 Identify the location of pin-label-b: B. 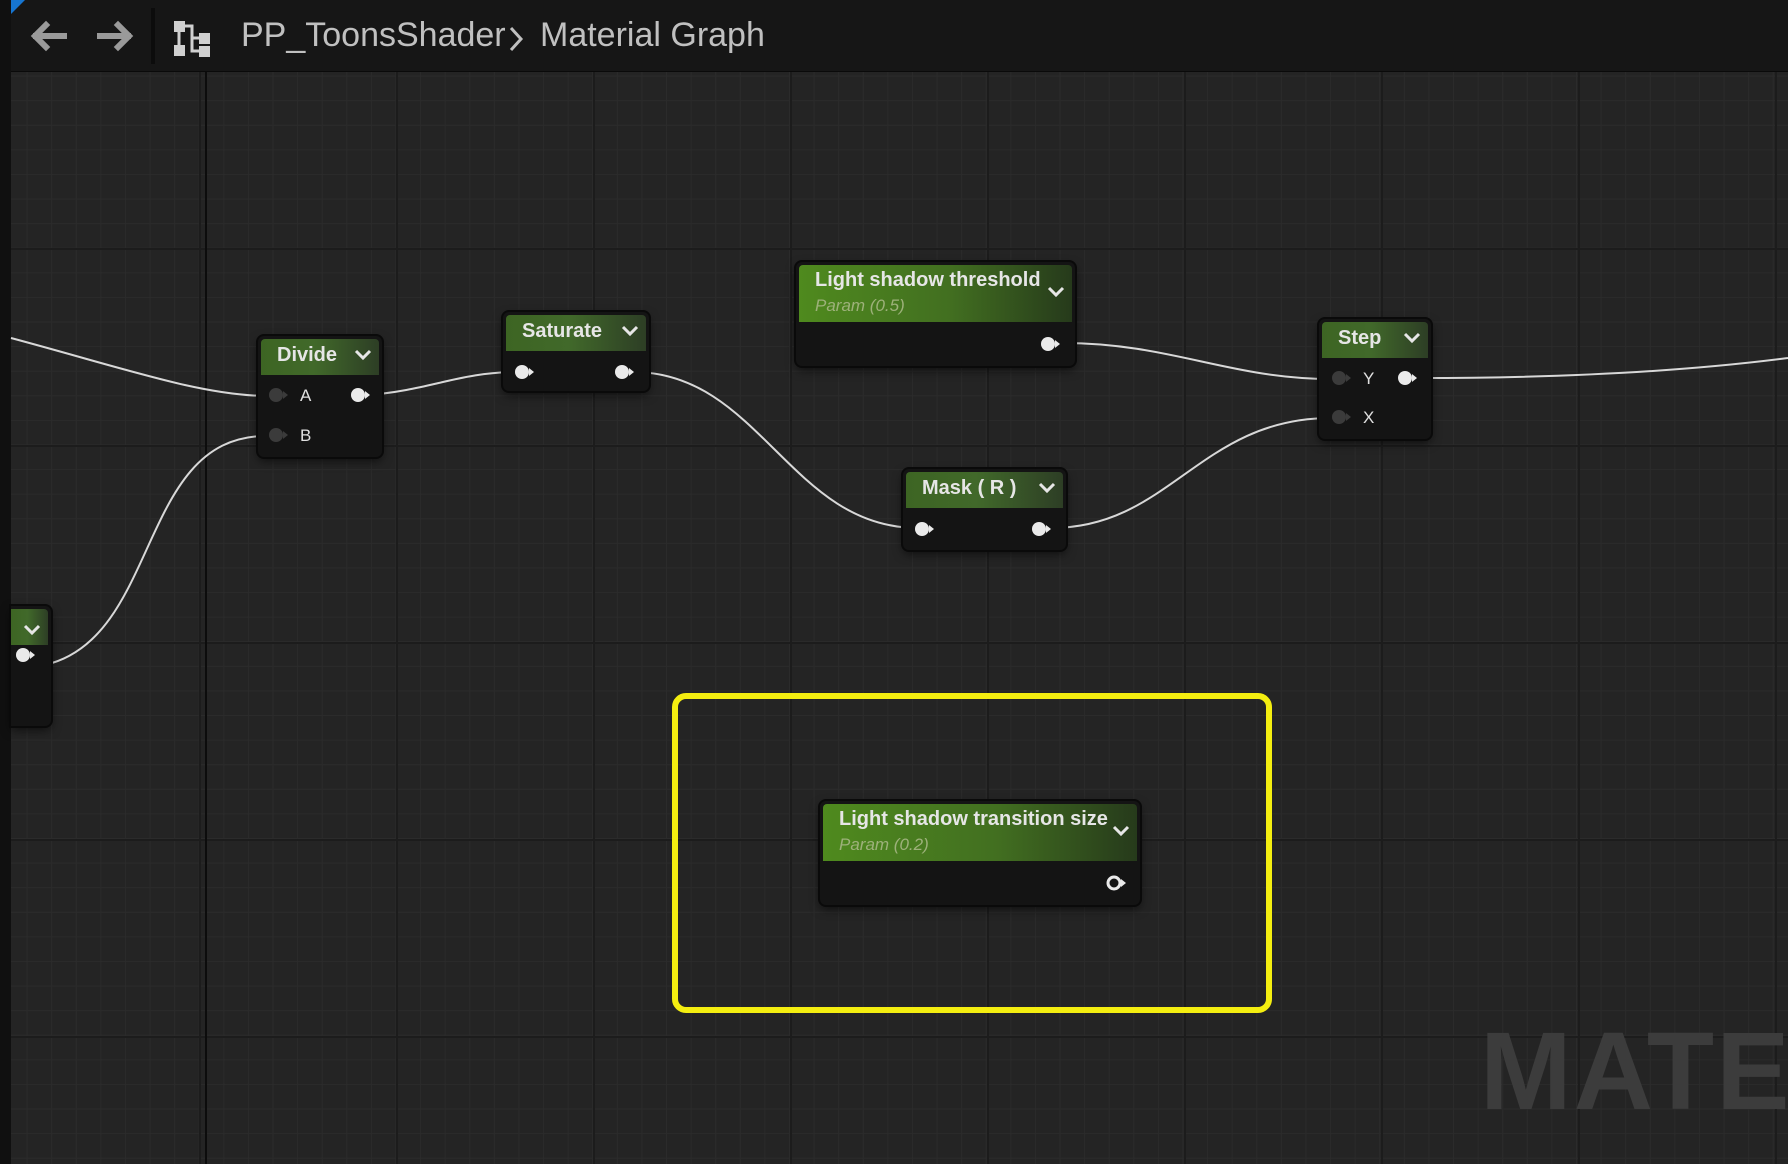
(306, 435).